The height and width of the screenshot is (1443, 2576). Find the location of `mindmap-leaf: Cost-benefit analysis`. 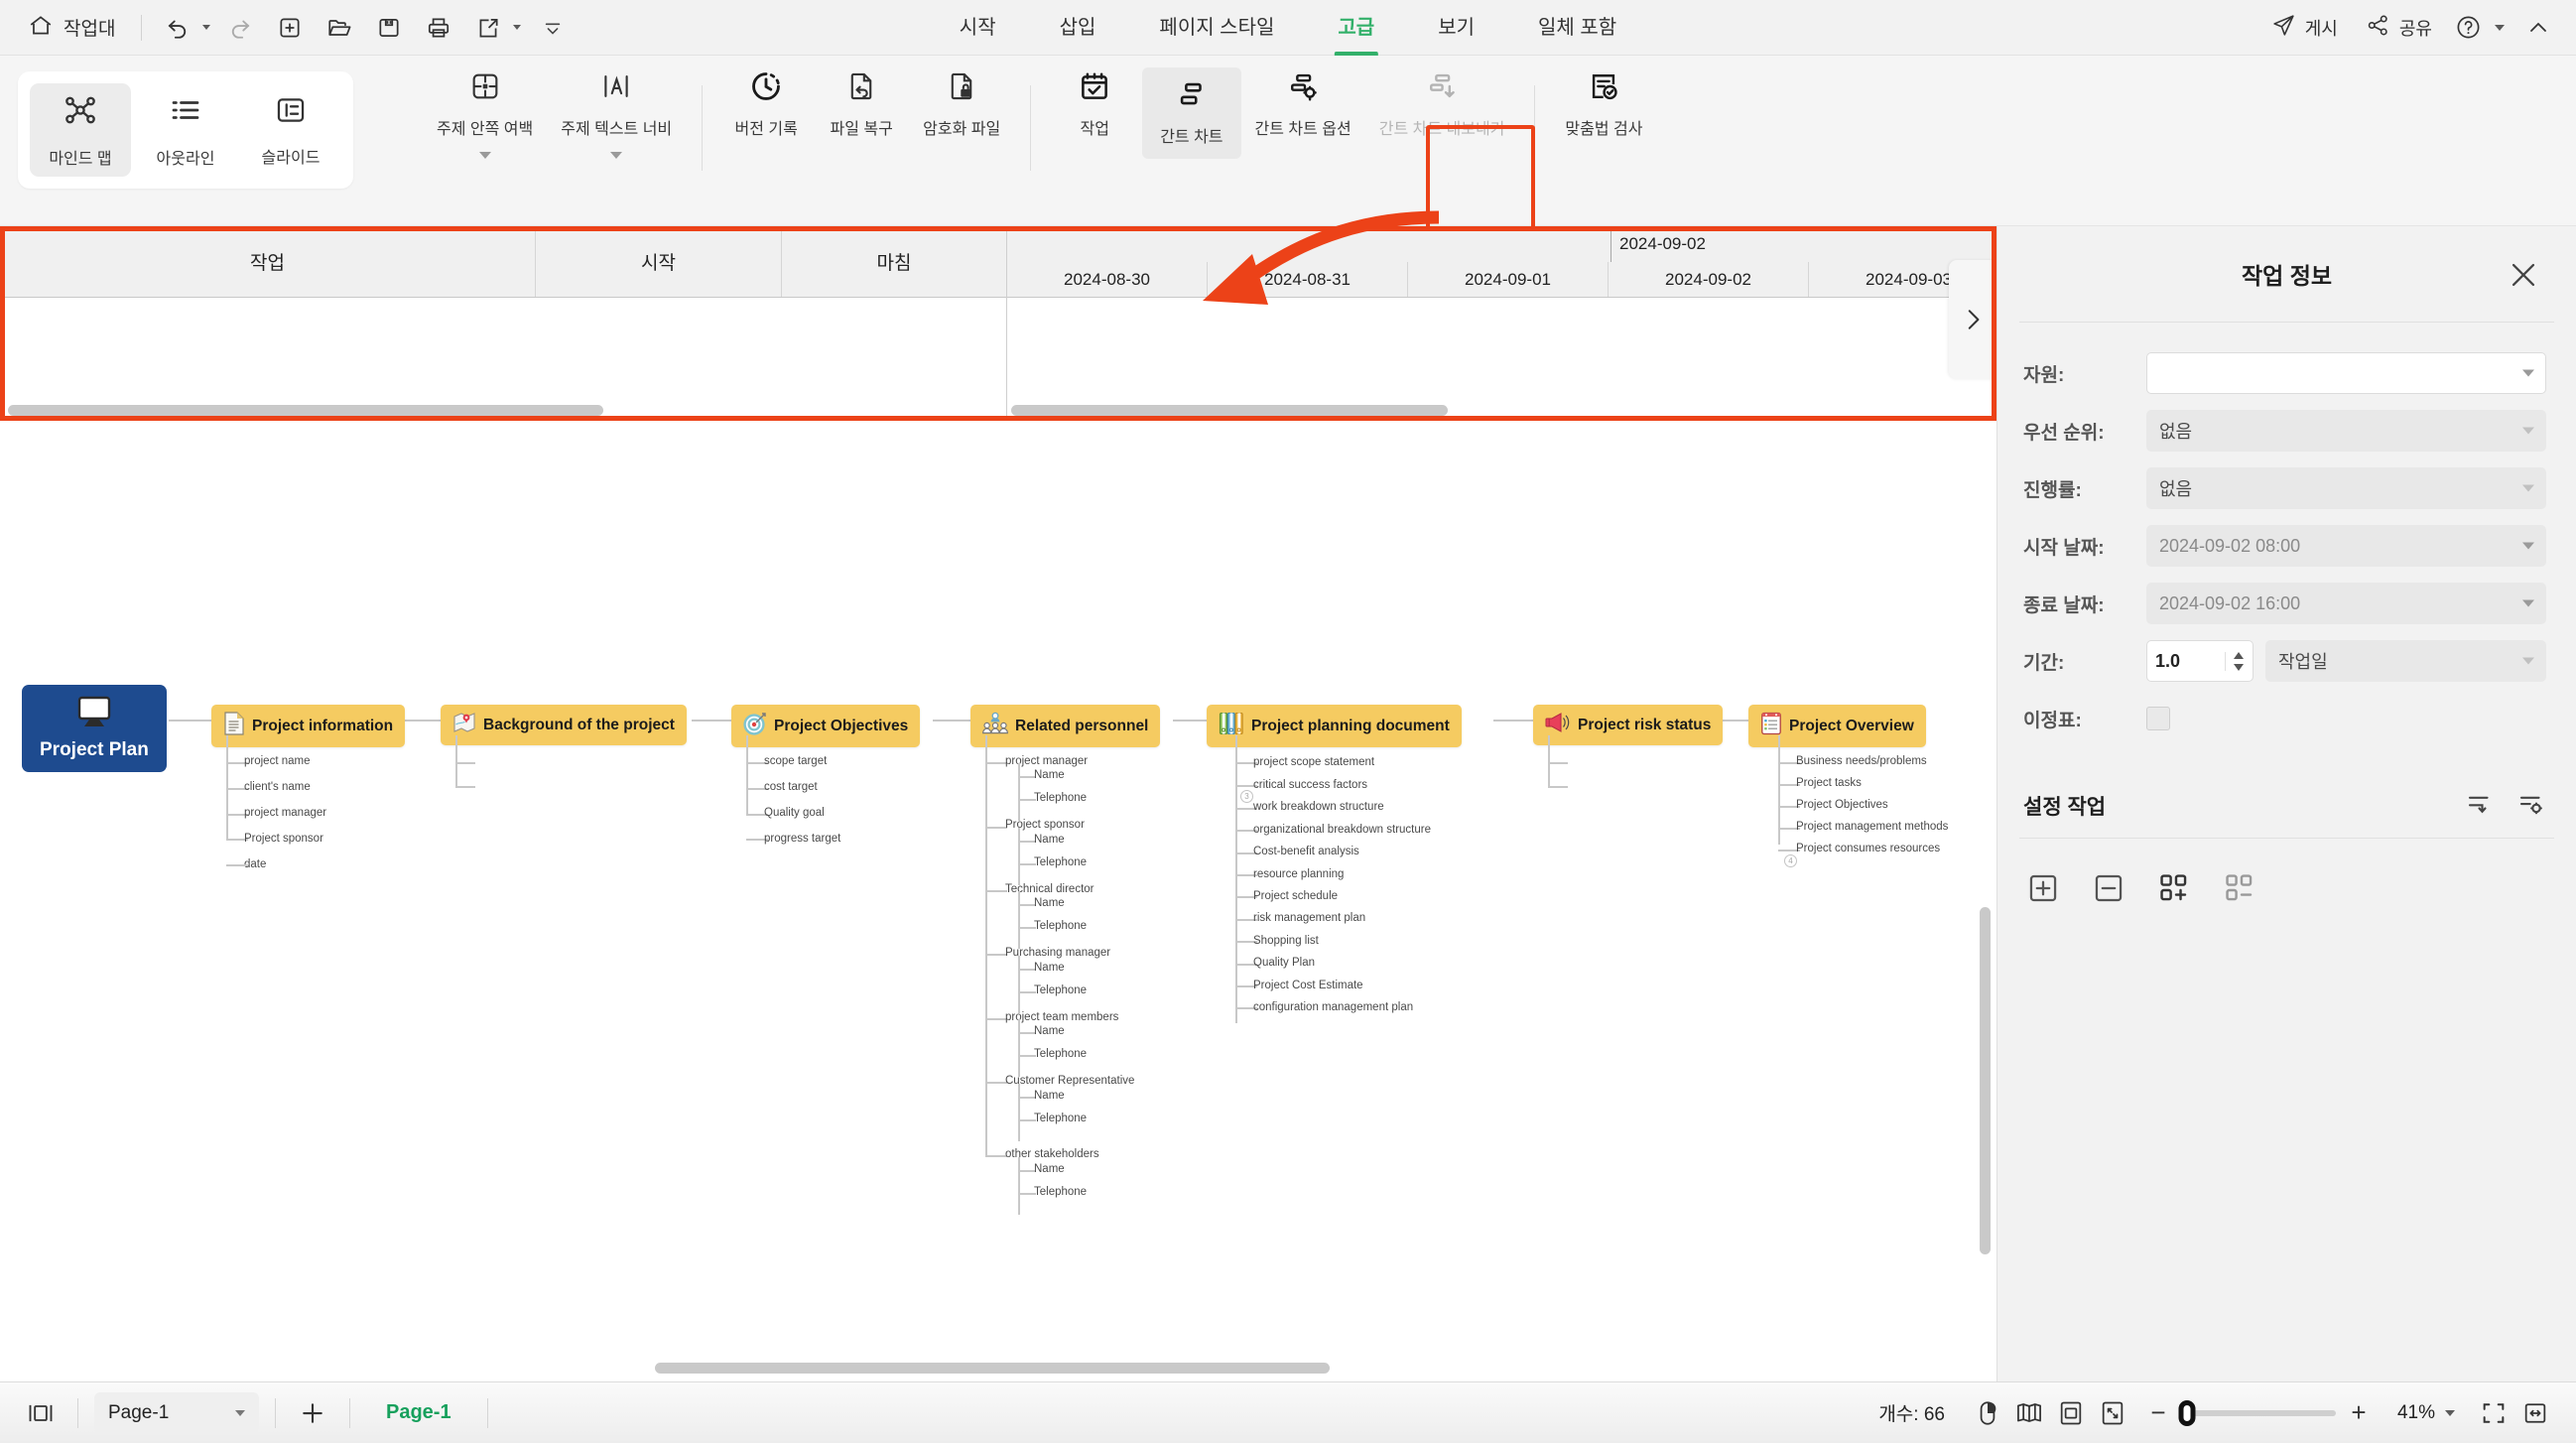

mindmap-leaf: Cost-benefit analysis is located at coordinates (1306, 852).